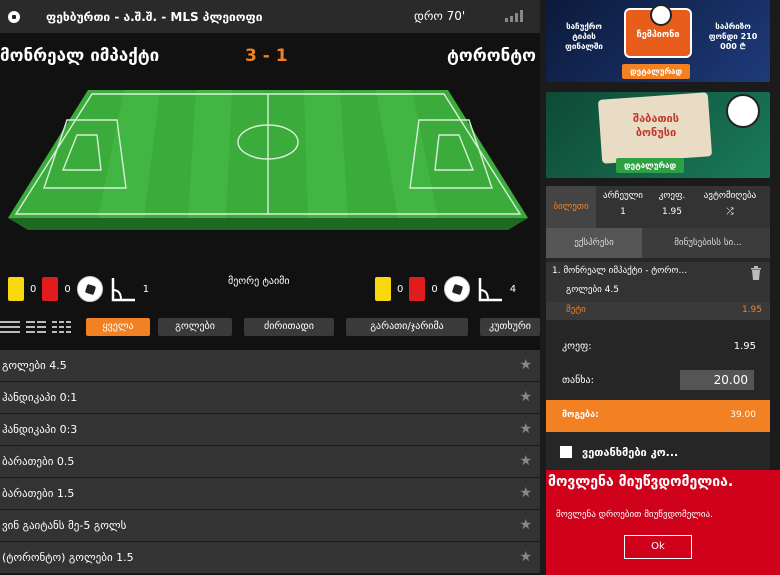  Describe the element at coordinates (594, 243) in the screenshot. I see `tab-express: ექსპრესი` at that location.